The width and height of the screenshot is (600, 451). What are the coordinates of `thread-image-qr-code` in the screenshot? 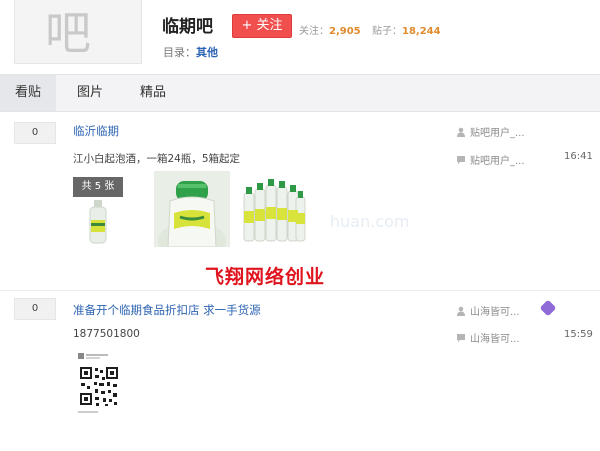 It's located at (101, 385).